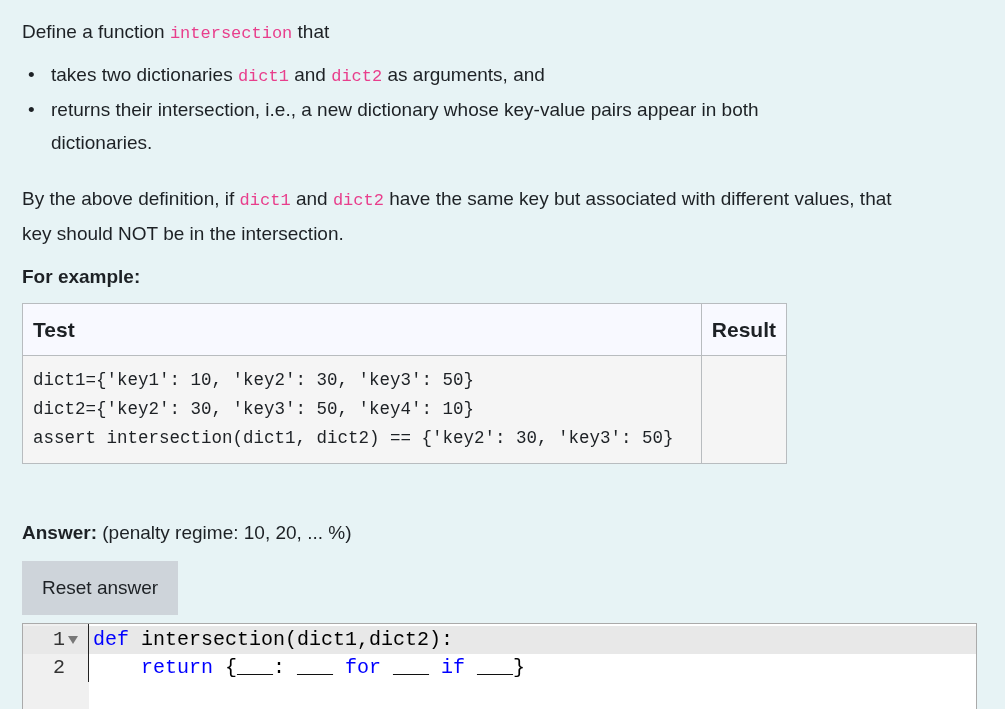 Image resolution: width=1005 pixels, height=709 pixels. I want to click on column-header: Result, so click(744, 329).